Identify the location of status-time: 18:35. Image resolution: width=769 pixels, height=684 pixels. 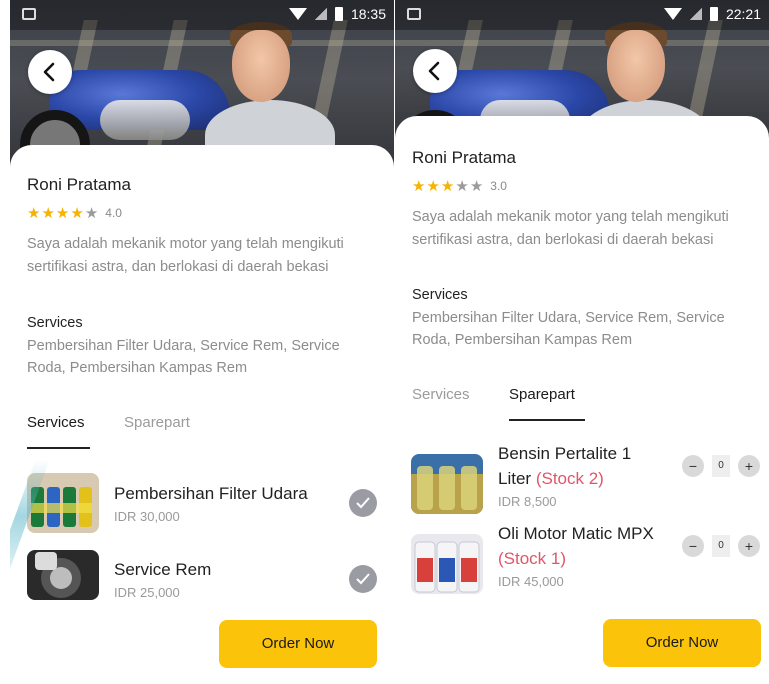
(368, 14).